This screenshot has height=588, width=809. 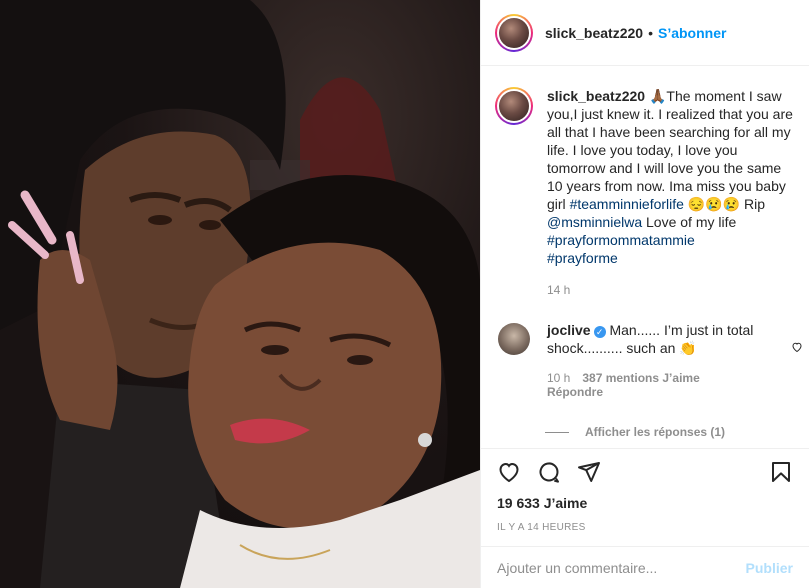 What do you see at coordinates (589, 472) in the screenshot?
I see `share-plane-icon` at bounding box center [589, 472].